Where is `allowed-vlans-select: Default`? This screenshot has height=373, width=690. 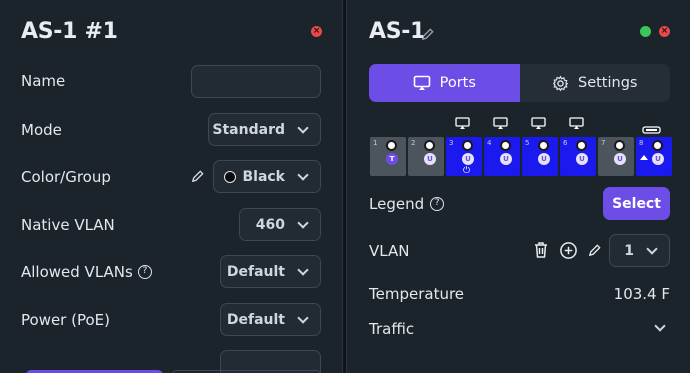
allowed-vlans-select: Default is located at coordinates (270, 271).